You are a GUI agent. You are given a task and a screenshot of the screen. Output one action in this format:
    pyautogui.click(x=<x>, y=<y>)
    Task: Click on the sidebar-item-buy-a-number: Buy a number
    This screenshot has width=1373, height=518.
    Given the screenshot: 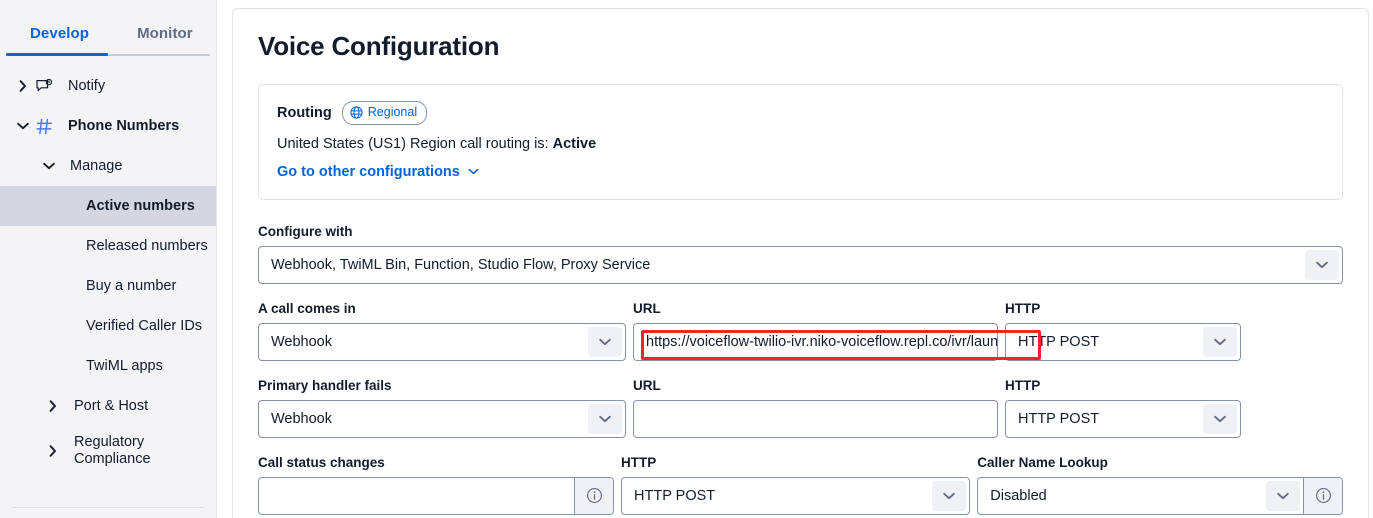 What is the action you would take?
    pyautogui.click(x=108, y=286)
    